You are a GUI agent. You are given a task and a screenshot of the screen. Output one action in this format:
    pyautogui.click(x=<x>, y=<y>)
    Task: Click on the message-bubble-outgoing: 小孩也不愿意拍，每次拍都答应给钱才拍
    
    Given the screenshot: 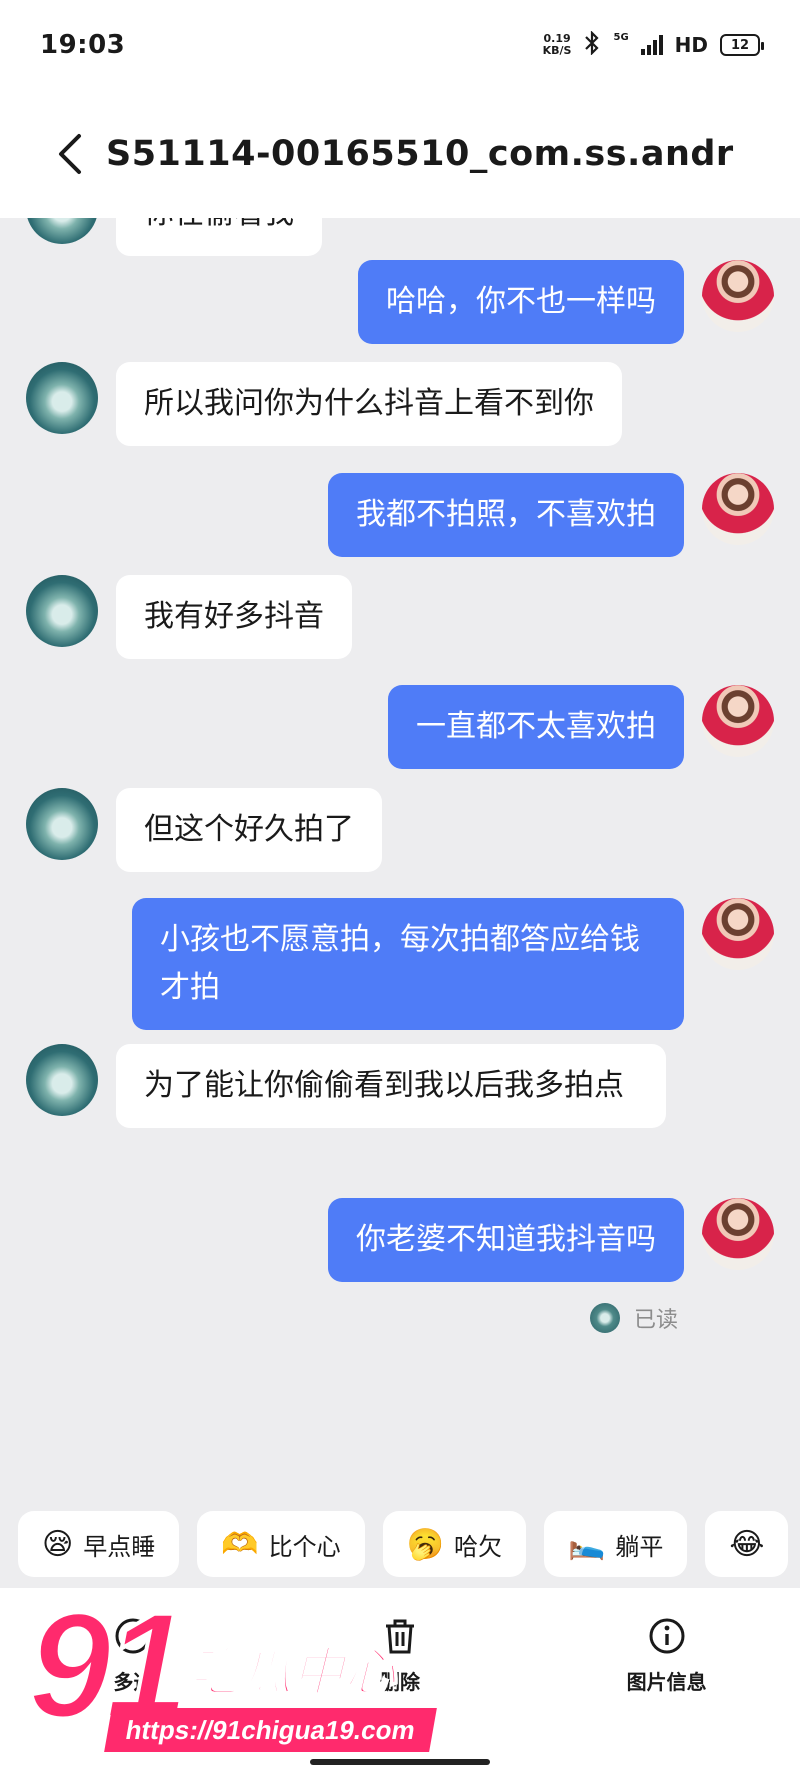 What is the action you would take?
    pyautogui.click(x=408, y=964)
    